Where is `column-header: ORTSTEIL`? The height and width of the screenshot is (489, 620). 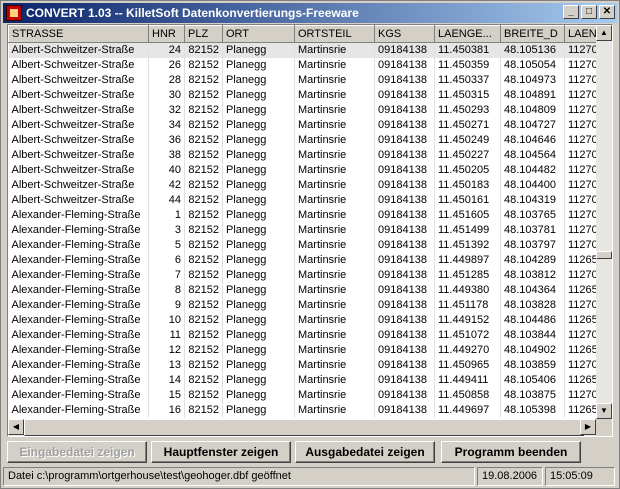
column-header: ORTSTEIL is located at coordinates (334, 34).